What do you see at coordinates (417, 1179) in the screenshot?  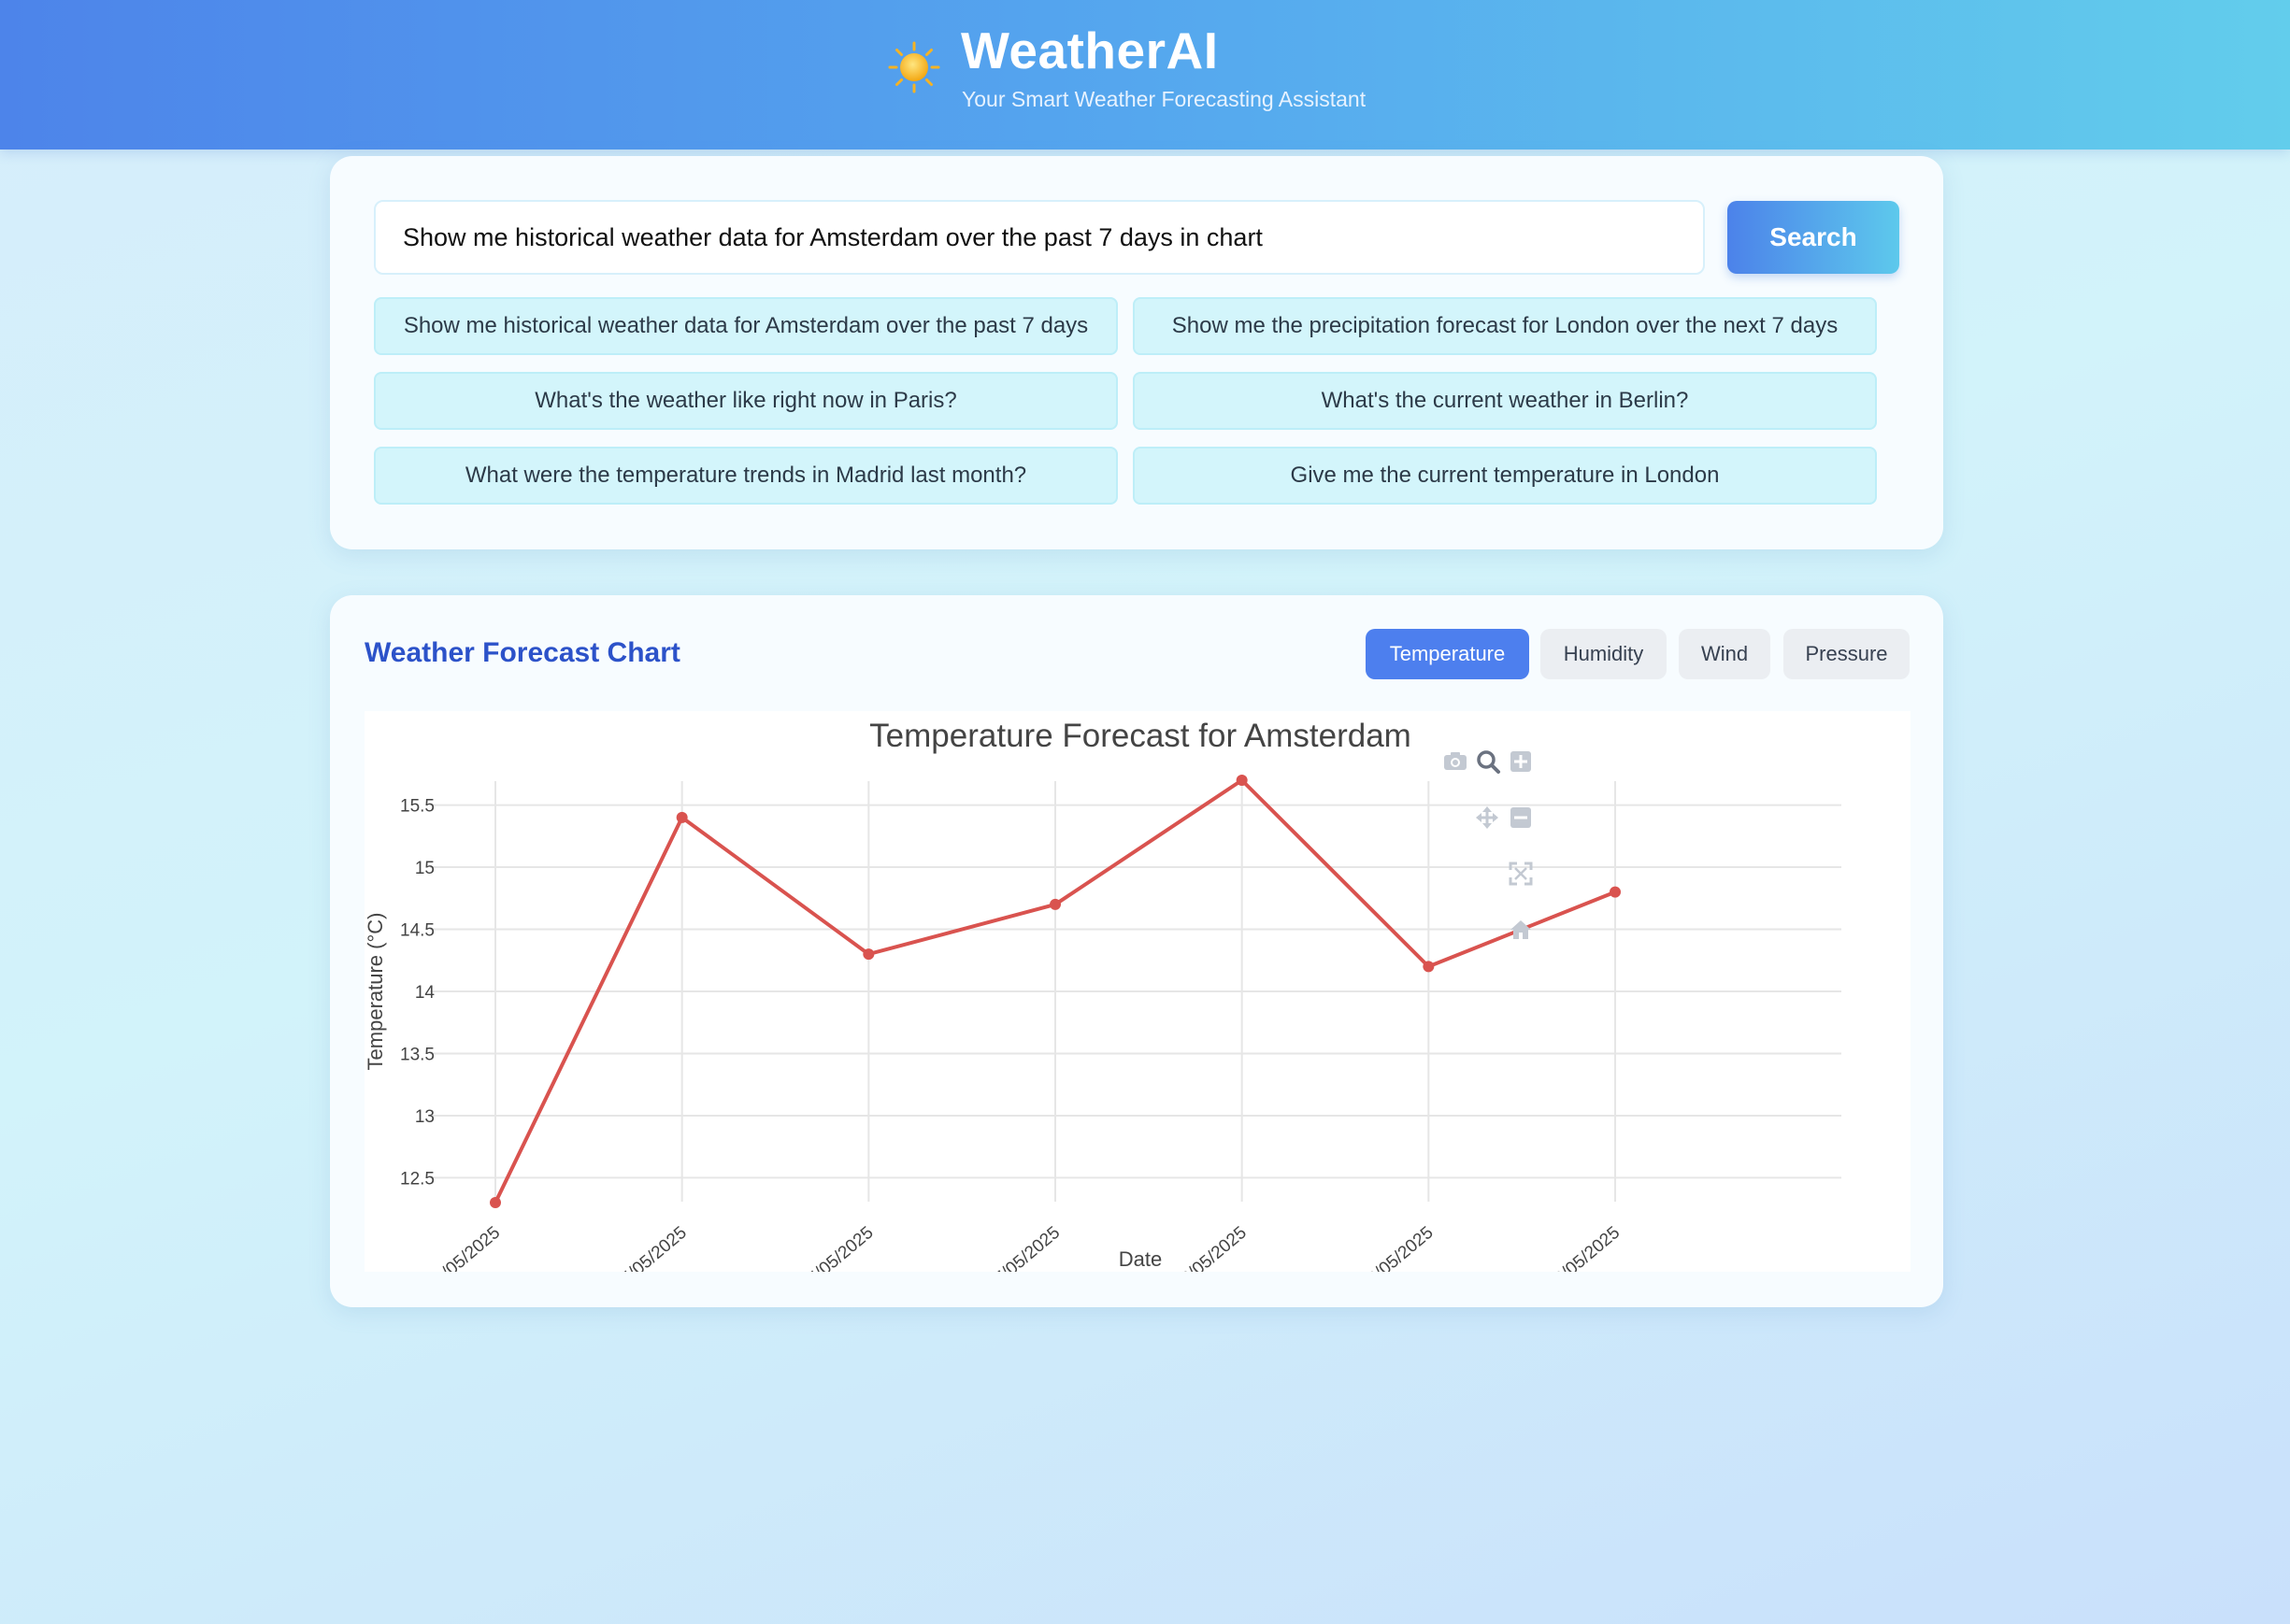 I see `y-tick-label: 12.5` at bounding box center [417, 1179].